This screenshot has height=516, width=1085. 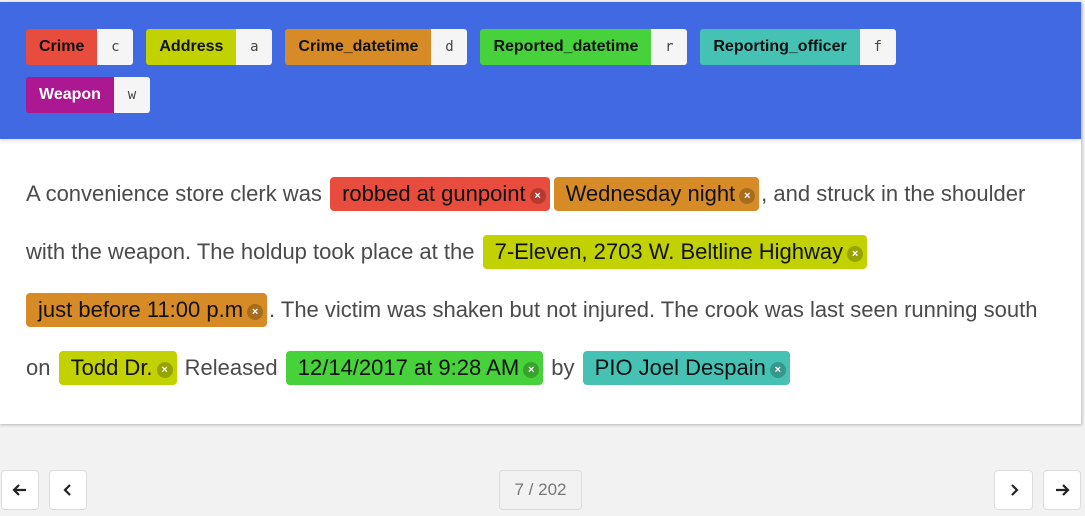 I want to click on label-name: Reported_datetime, so click(x=566, y=47).